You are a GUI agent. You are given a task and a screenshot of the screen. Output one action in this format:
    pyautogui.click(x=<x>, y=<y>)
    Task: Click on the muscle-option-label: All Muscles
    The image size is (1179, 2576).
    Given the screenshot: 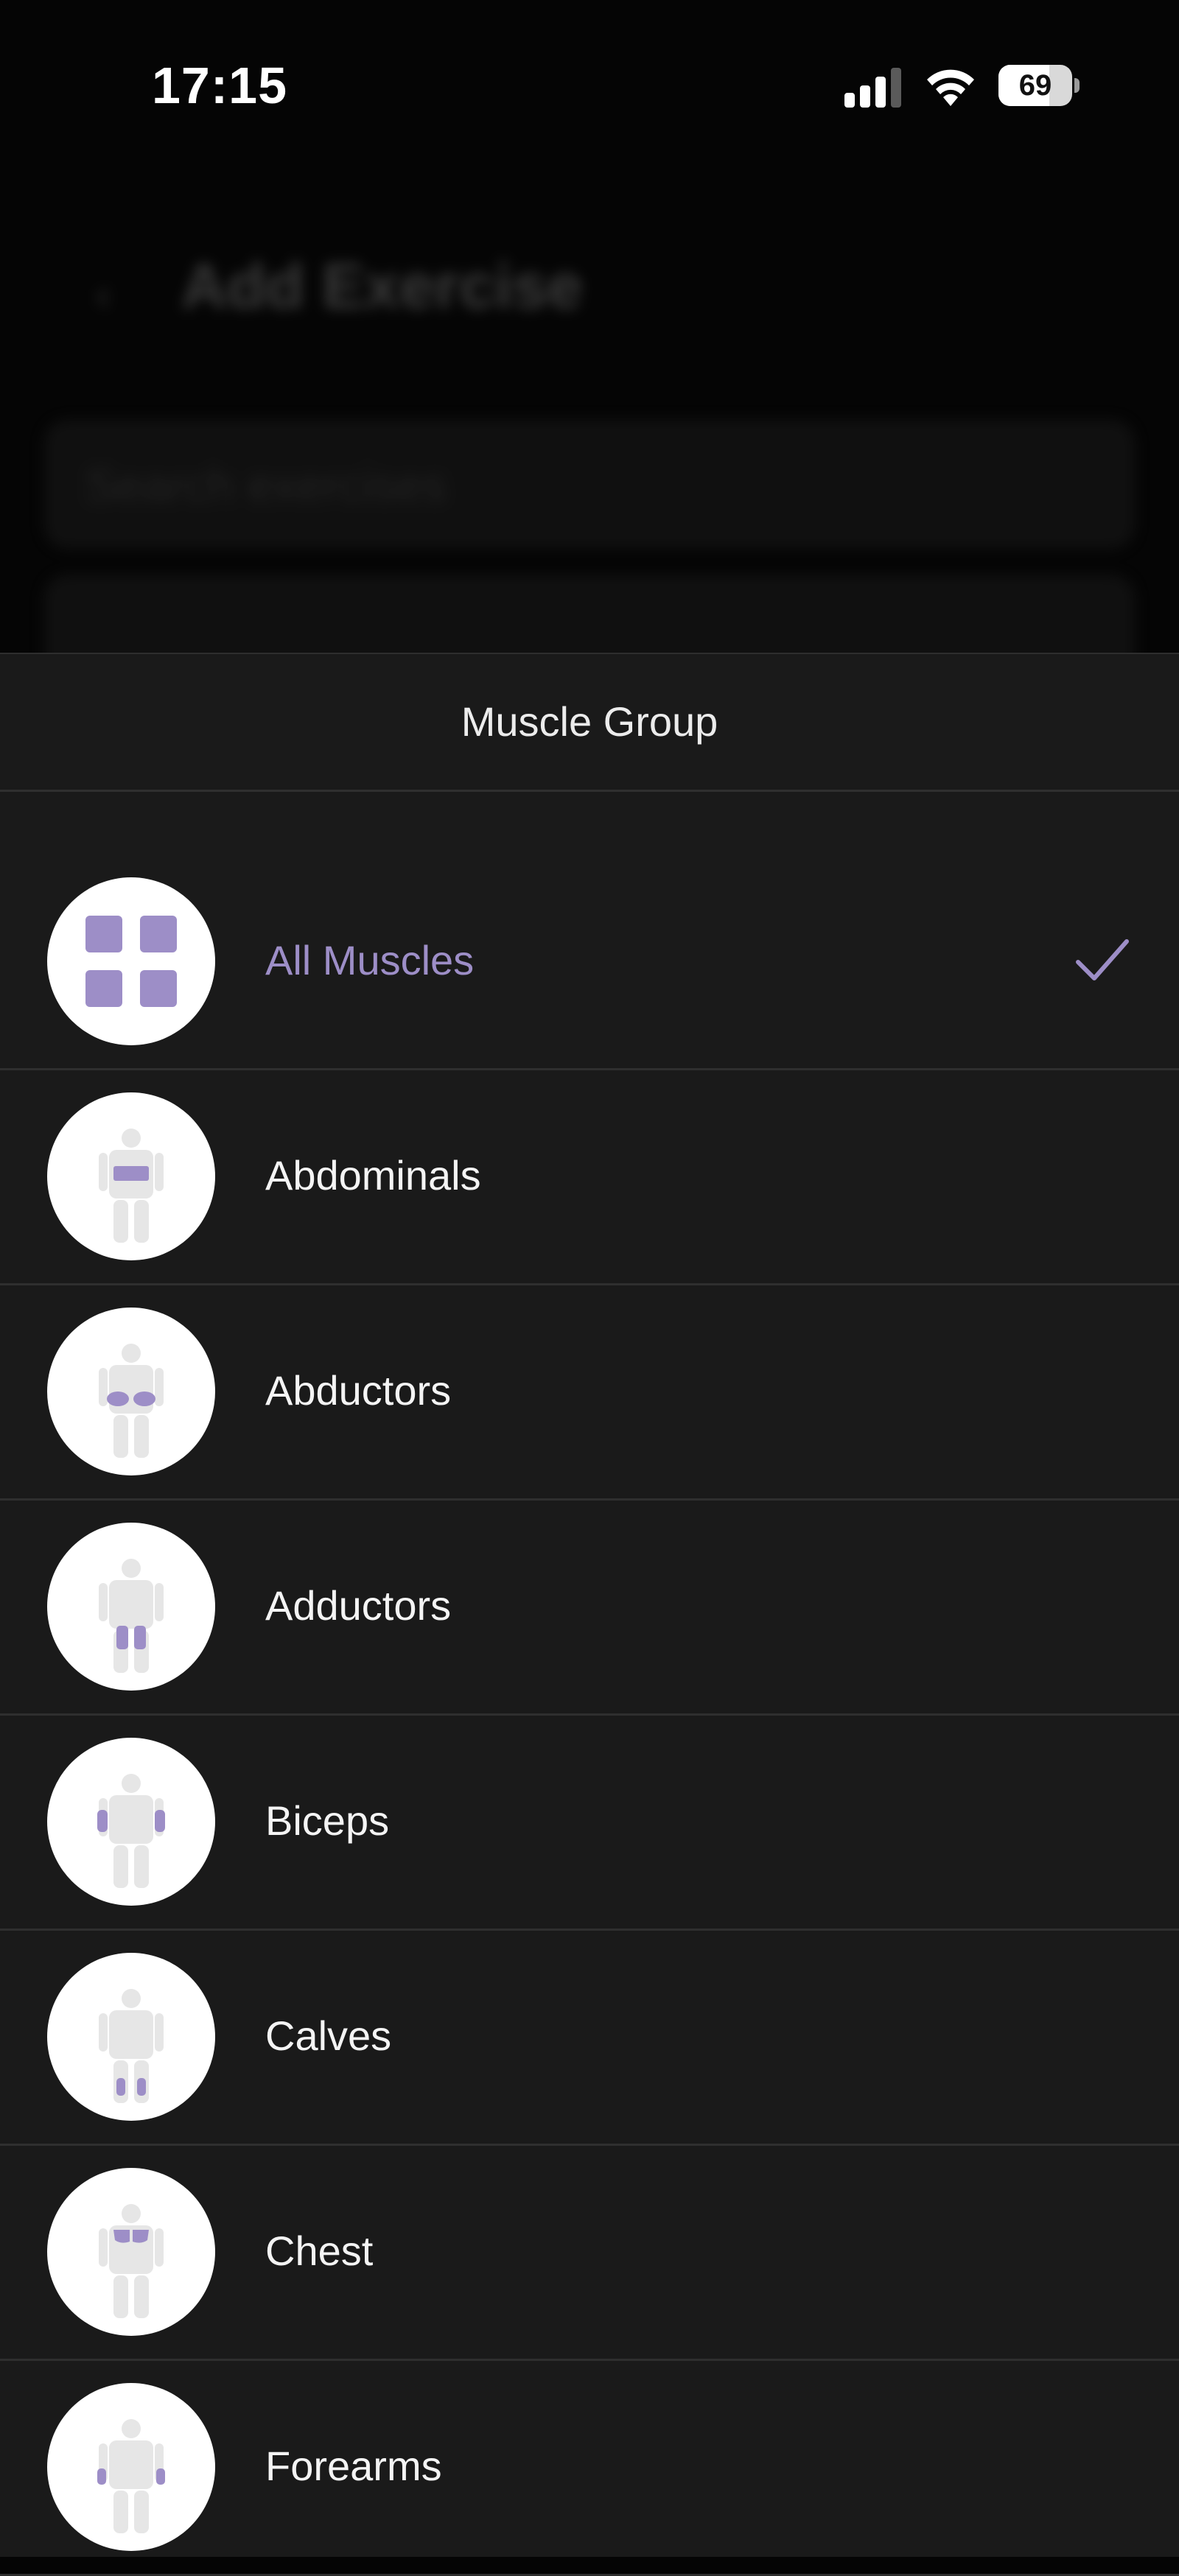 What is the action you would take?
    pyautogui.click(x=370, y=960)
    